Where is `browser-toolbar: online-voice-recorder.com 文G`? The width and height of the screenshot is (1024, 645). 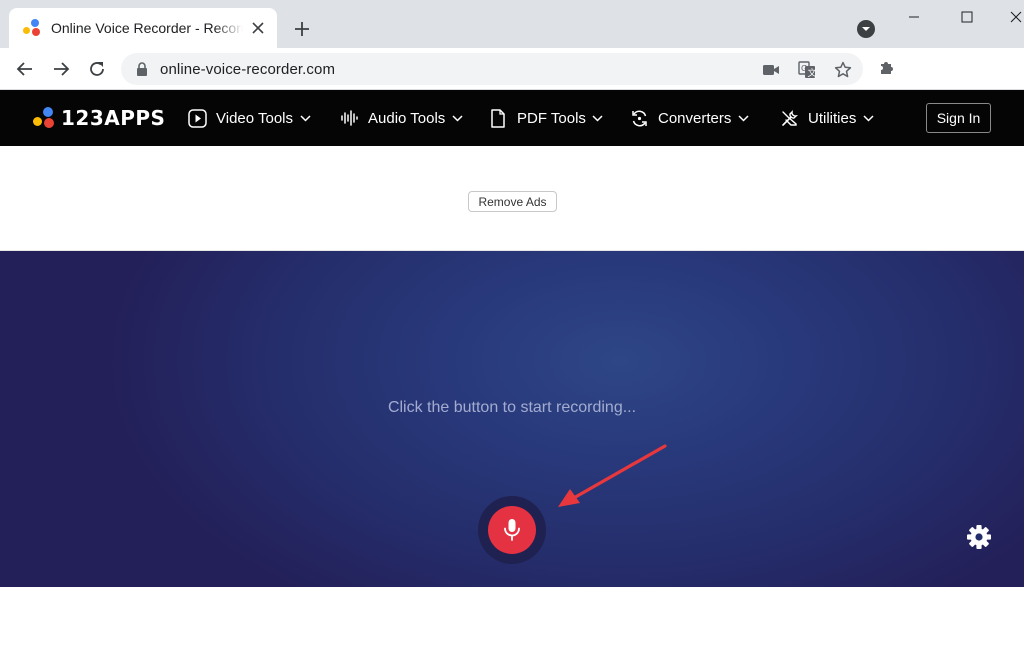
browser-toolbar: online-voice-recorder.com 文G is located at coordinates (512, 69).